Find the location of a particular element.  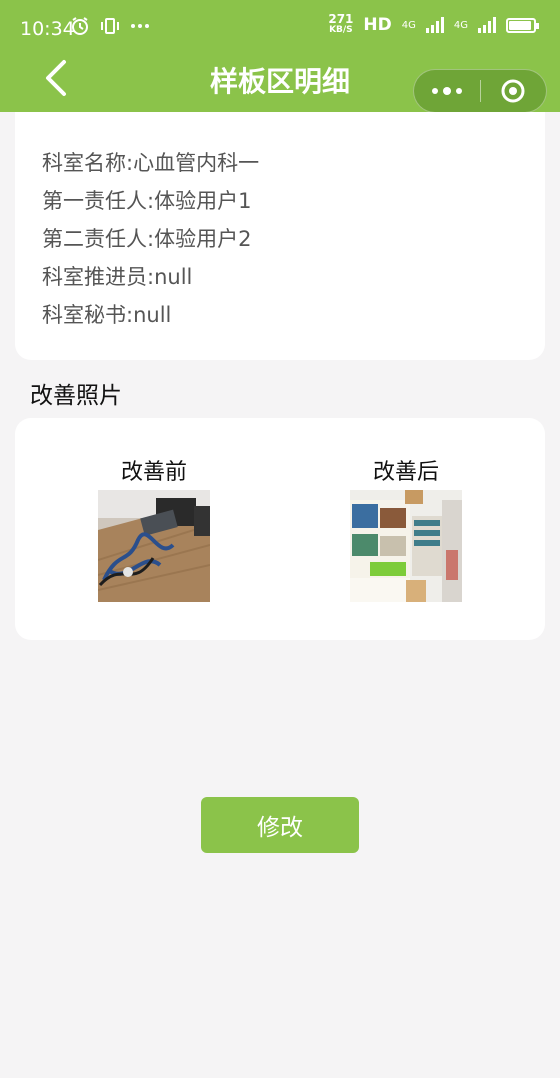

first-owner: 第一责任人:体验用户1 is located at coordinates (147, 201).